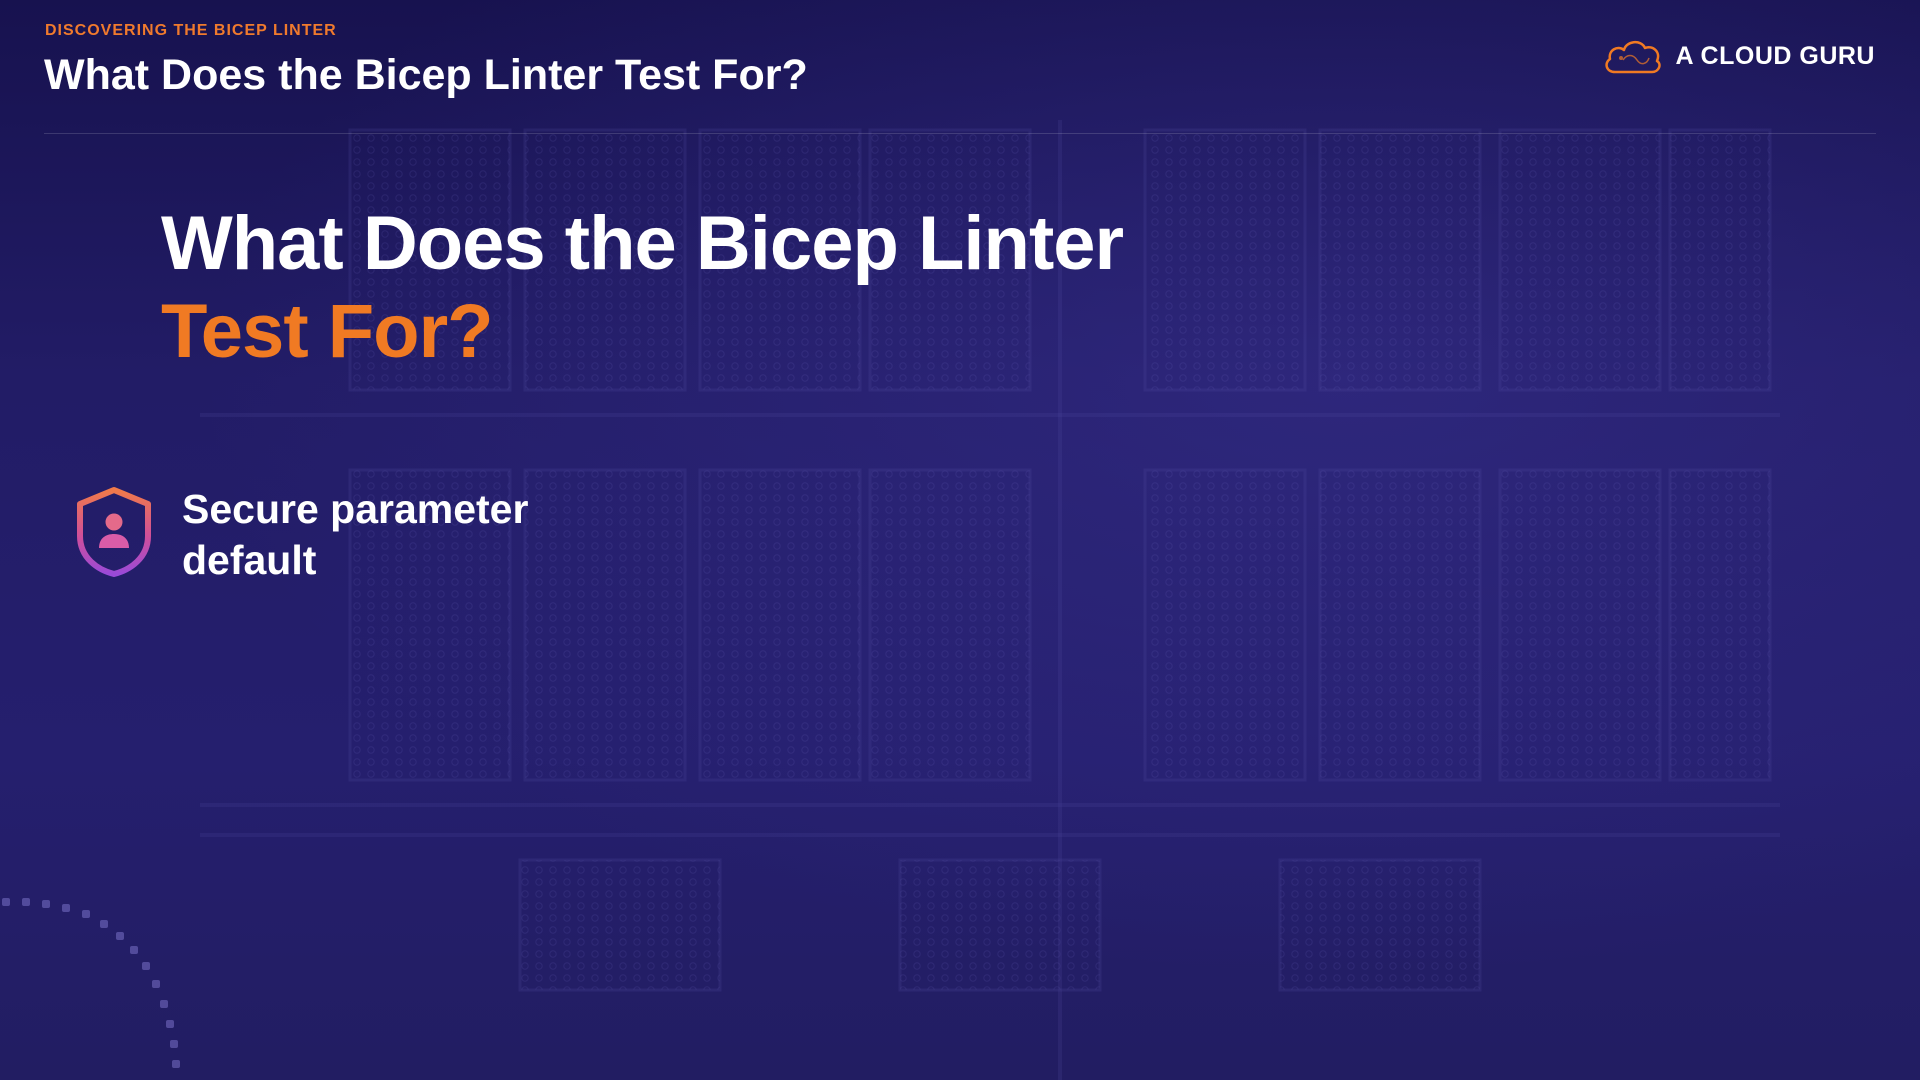 The height and width of the screenshot is (1080, 1920). What do you see at coordinates (426, 75) in the screenshot?
I see `header-title: What Does the Bicep Linter Test For?` at bounding box center [426, 75].